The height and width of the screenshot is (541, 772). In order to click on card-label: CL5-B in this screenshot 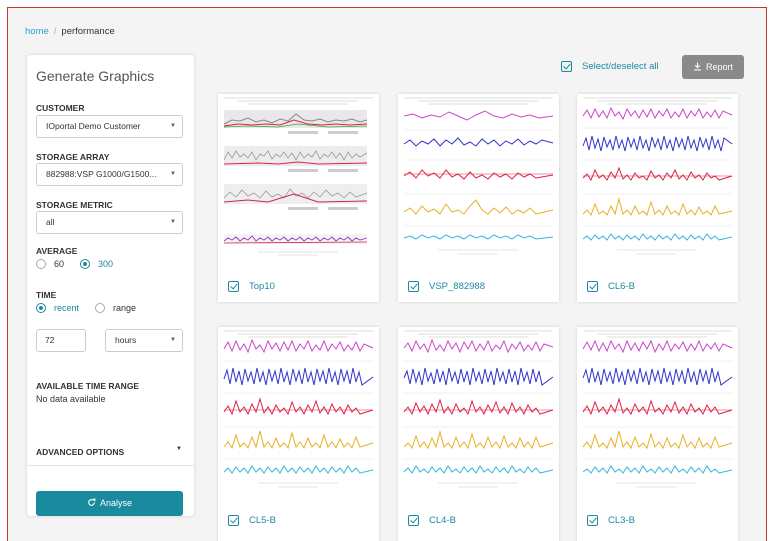, I will do `click(262, 520)`.